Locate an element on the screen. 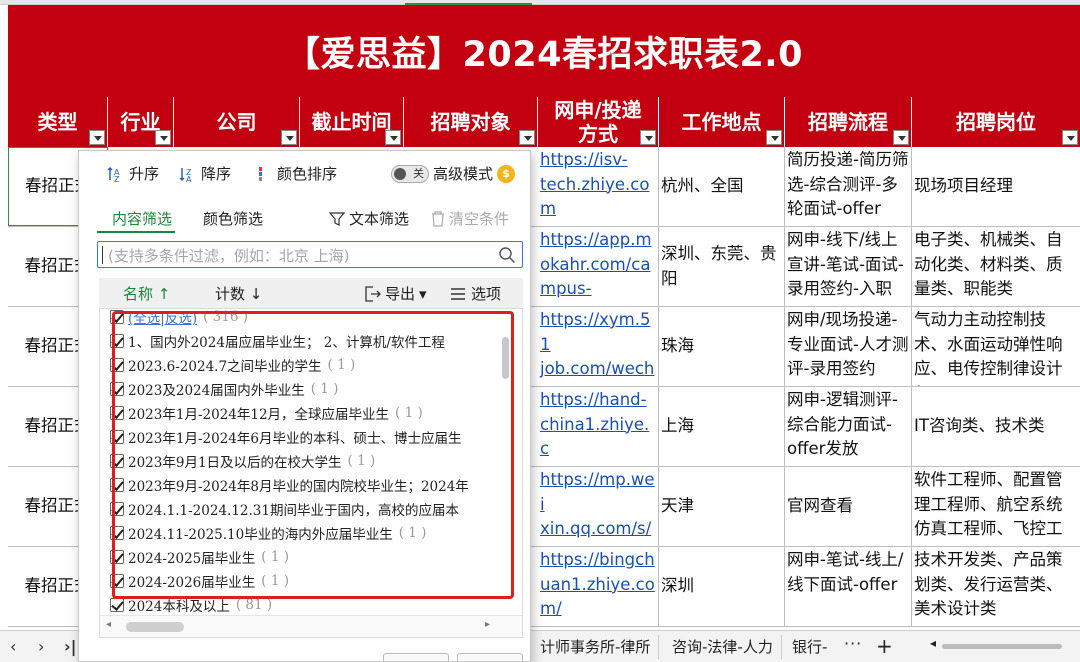 Image resolution: width=1080 pixels, height=662 pixels. cell-process: 简历投递-简历筛选-综合测评-多轮面试-offer is located at coordinates (848, 186).